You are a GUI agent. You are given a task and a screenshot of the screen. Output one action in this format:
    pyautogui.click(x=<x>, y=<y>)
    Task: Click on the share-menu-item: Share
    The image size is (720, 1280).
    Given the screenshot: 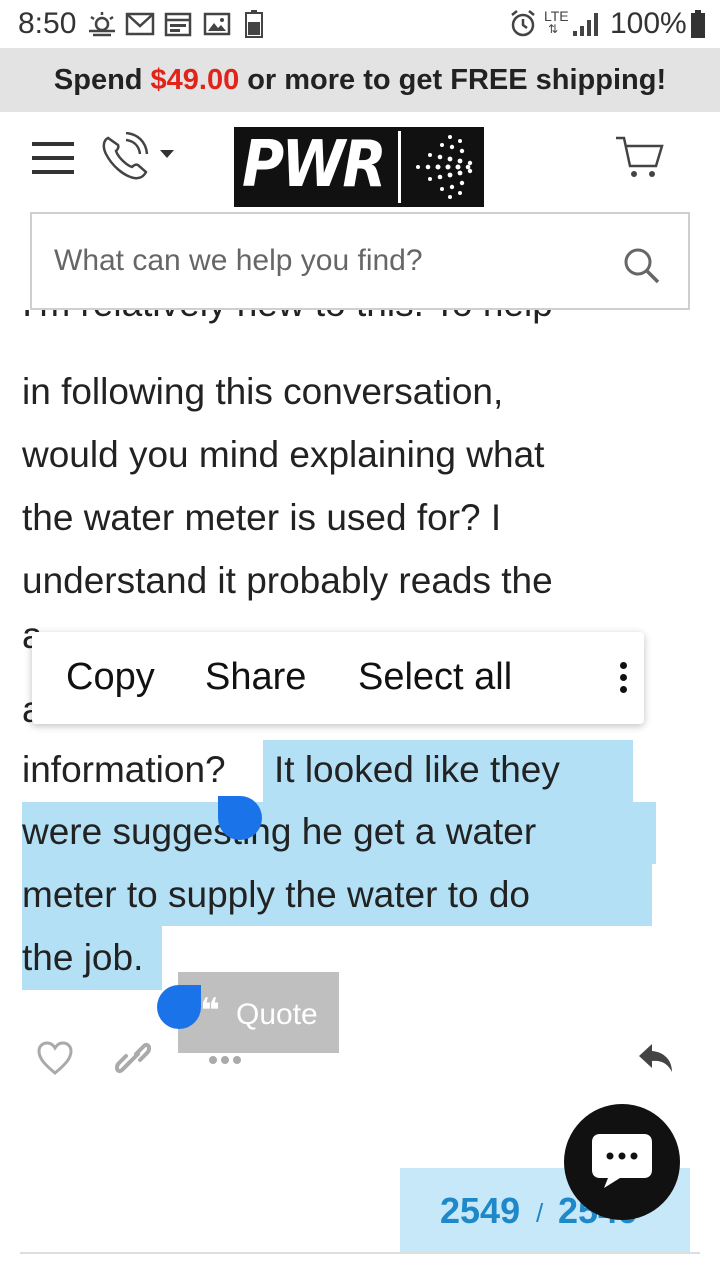 What is the action you would take?
    pyautogui.click(x=255, y=677)
    